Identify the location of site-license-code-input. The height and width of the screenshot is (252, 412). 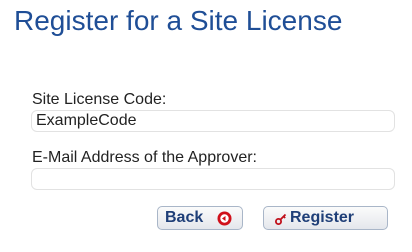
(213, 121).